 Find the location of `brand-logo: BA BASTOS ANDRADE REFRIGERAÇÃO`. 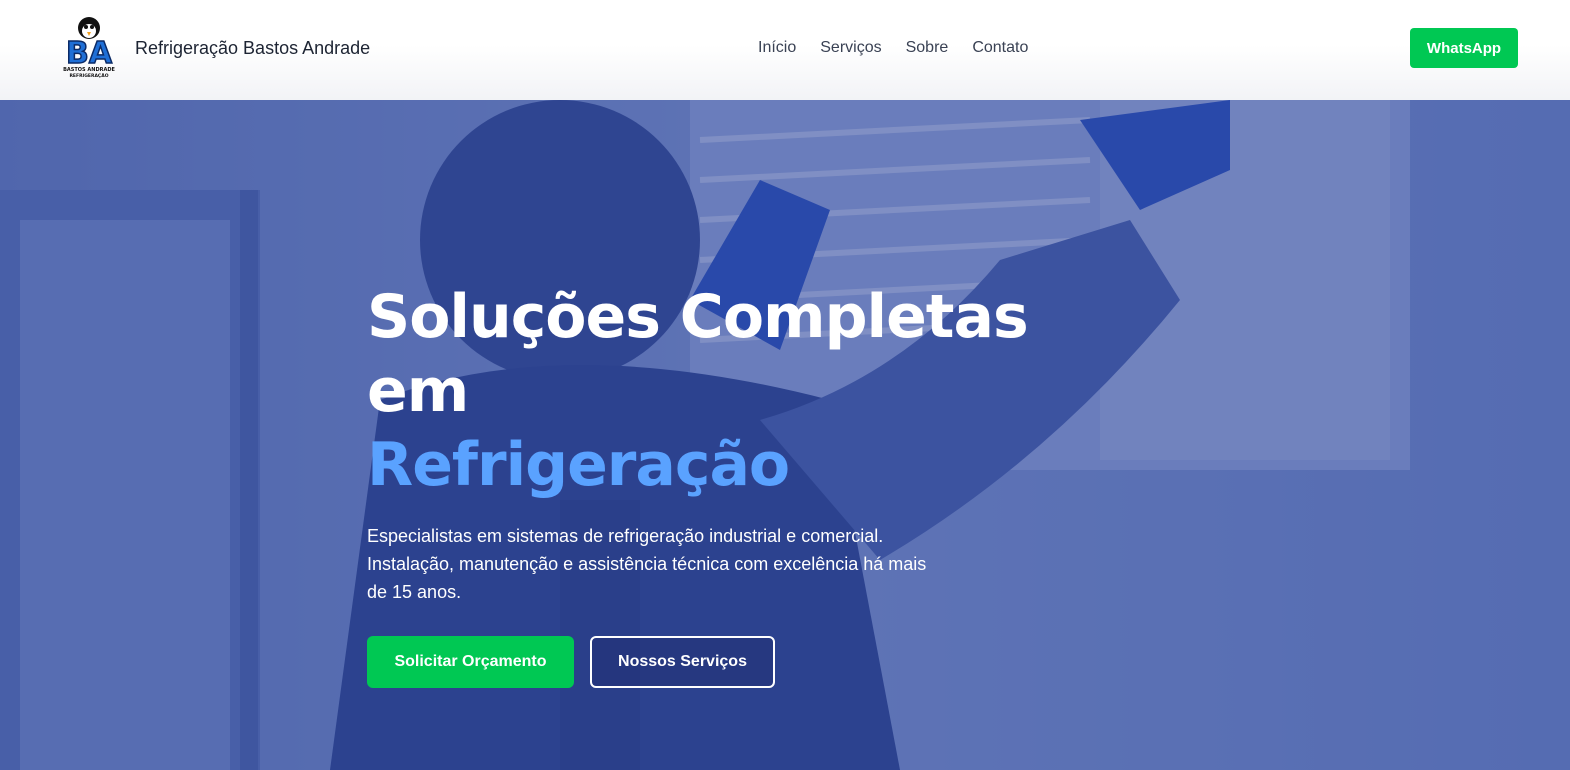

brand-logo: BA BASTOS ANDRADE REFRIGERAÇÃO is located at coordinates (89, 48).